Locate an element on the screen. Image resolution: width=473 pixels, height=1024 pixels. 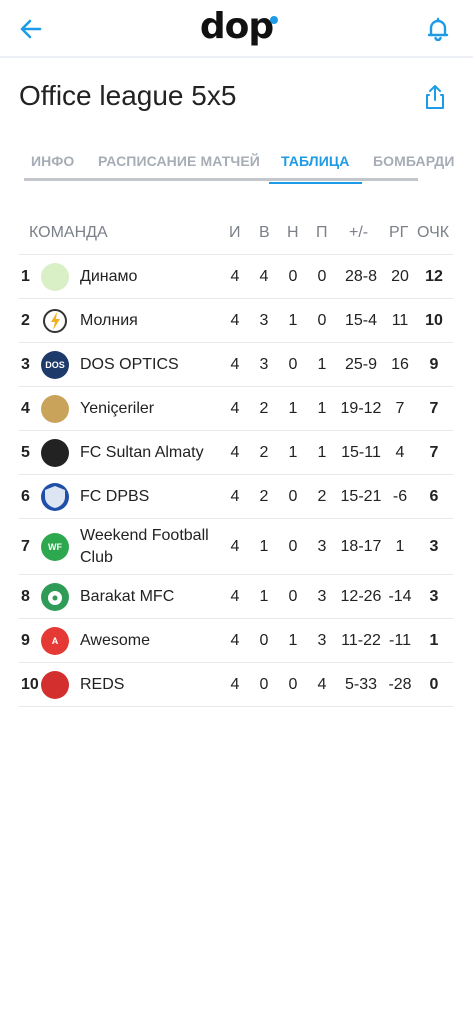
tab-table: ТАБЛИЦА is located at coordinates (315, 161).